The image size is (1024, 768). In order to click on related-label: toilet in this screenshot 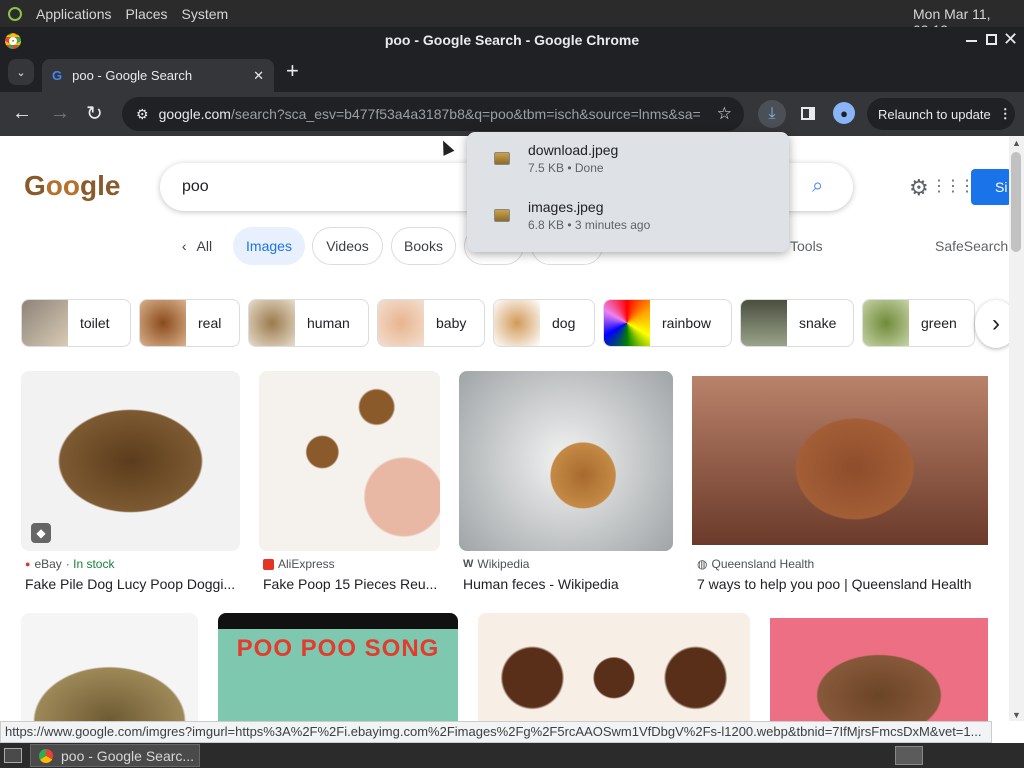, I will do `click(95, 323)`.